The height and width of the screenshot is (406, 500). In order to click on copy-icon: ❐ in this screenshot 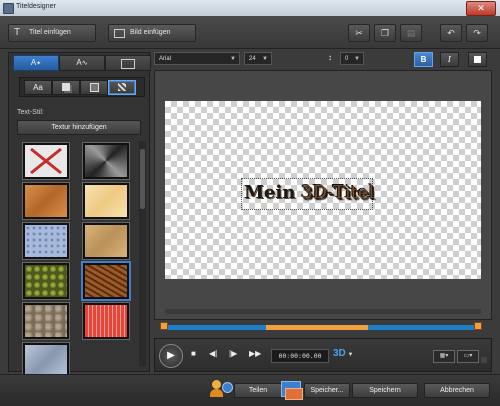, I will do `click(385, 33)`.